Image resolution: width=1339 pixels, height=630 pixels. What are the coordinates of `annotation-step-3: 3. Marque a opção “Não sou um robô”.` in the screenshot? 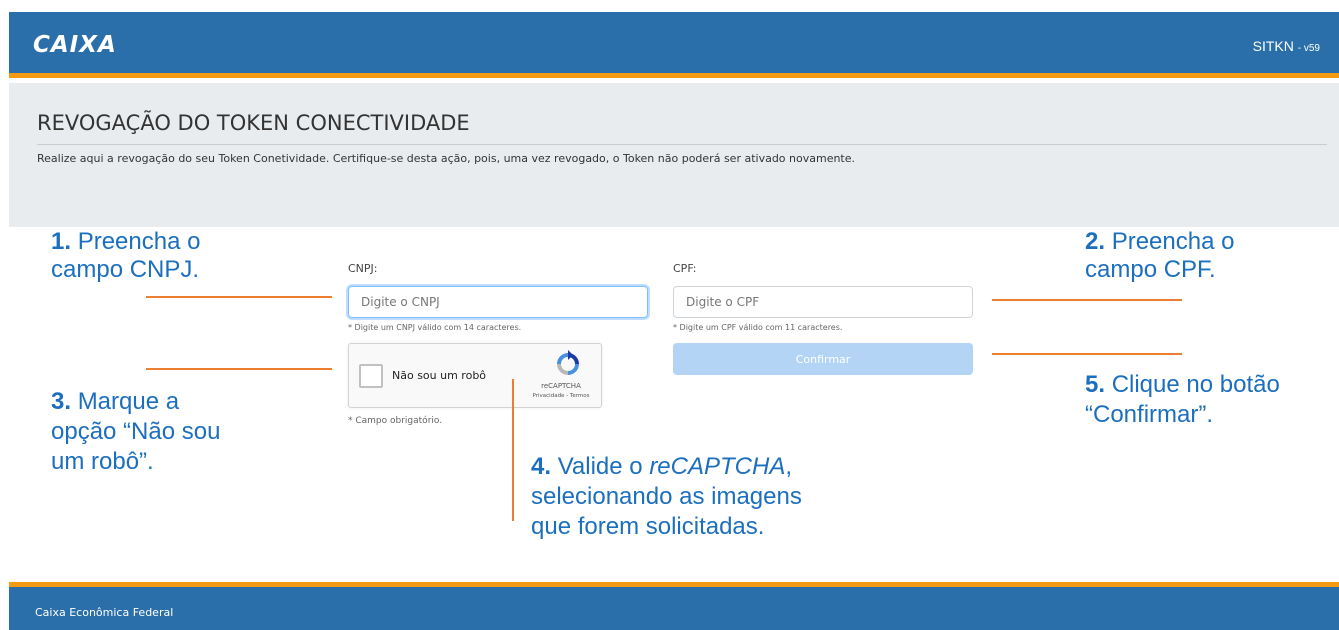 It's located at (135, 432).